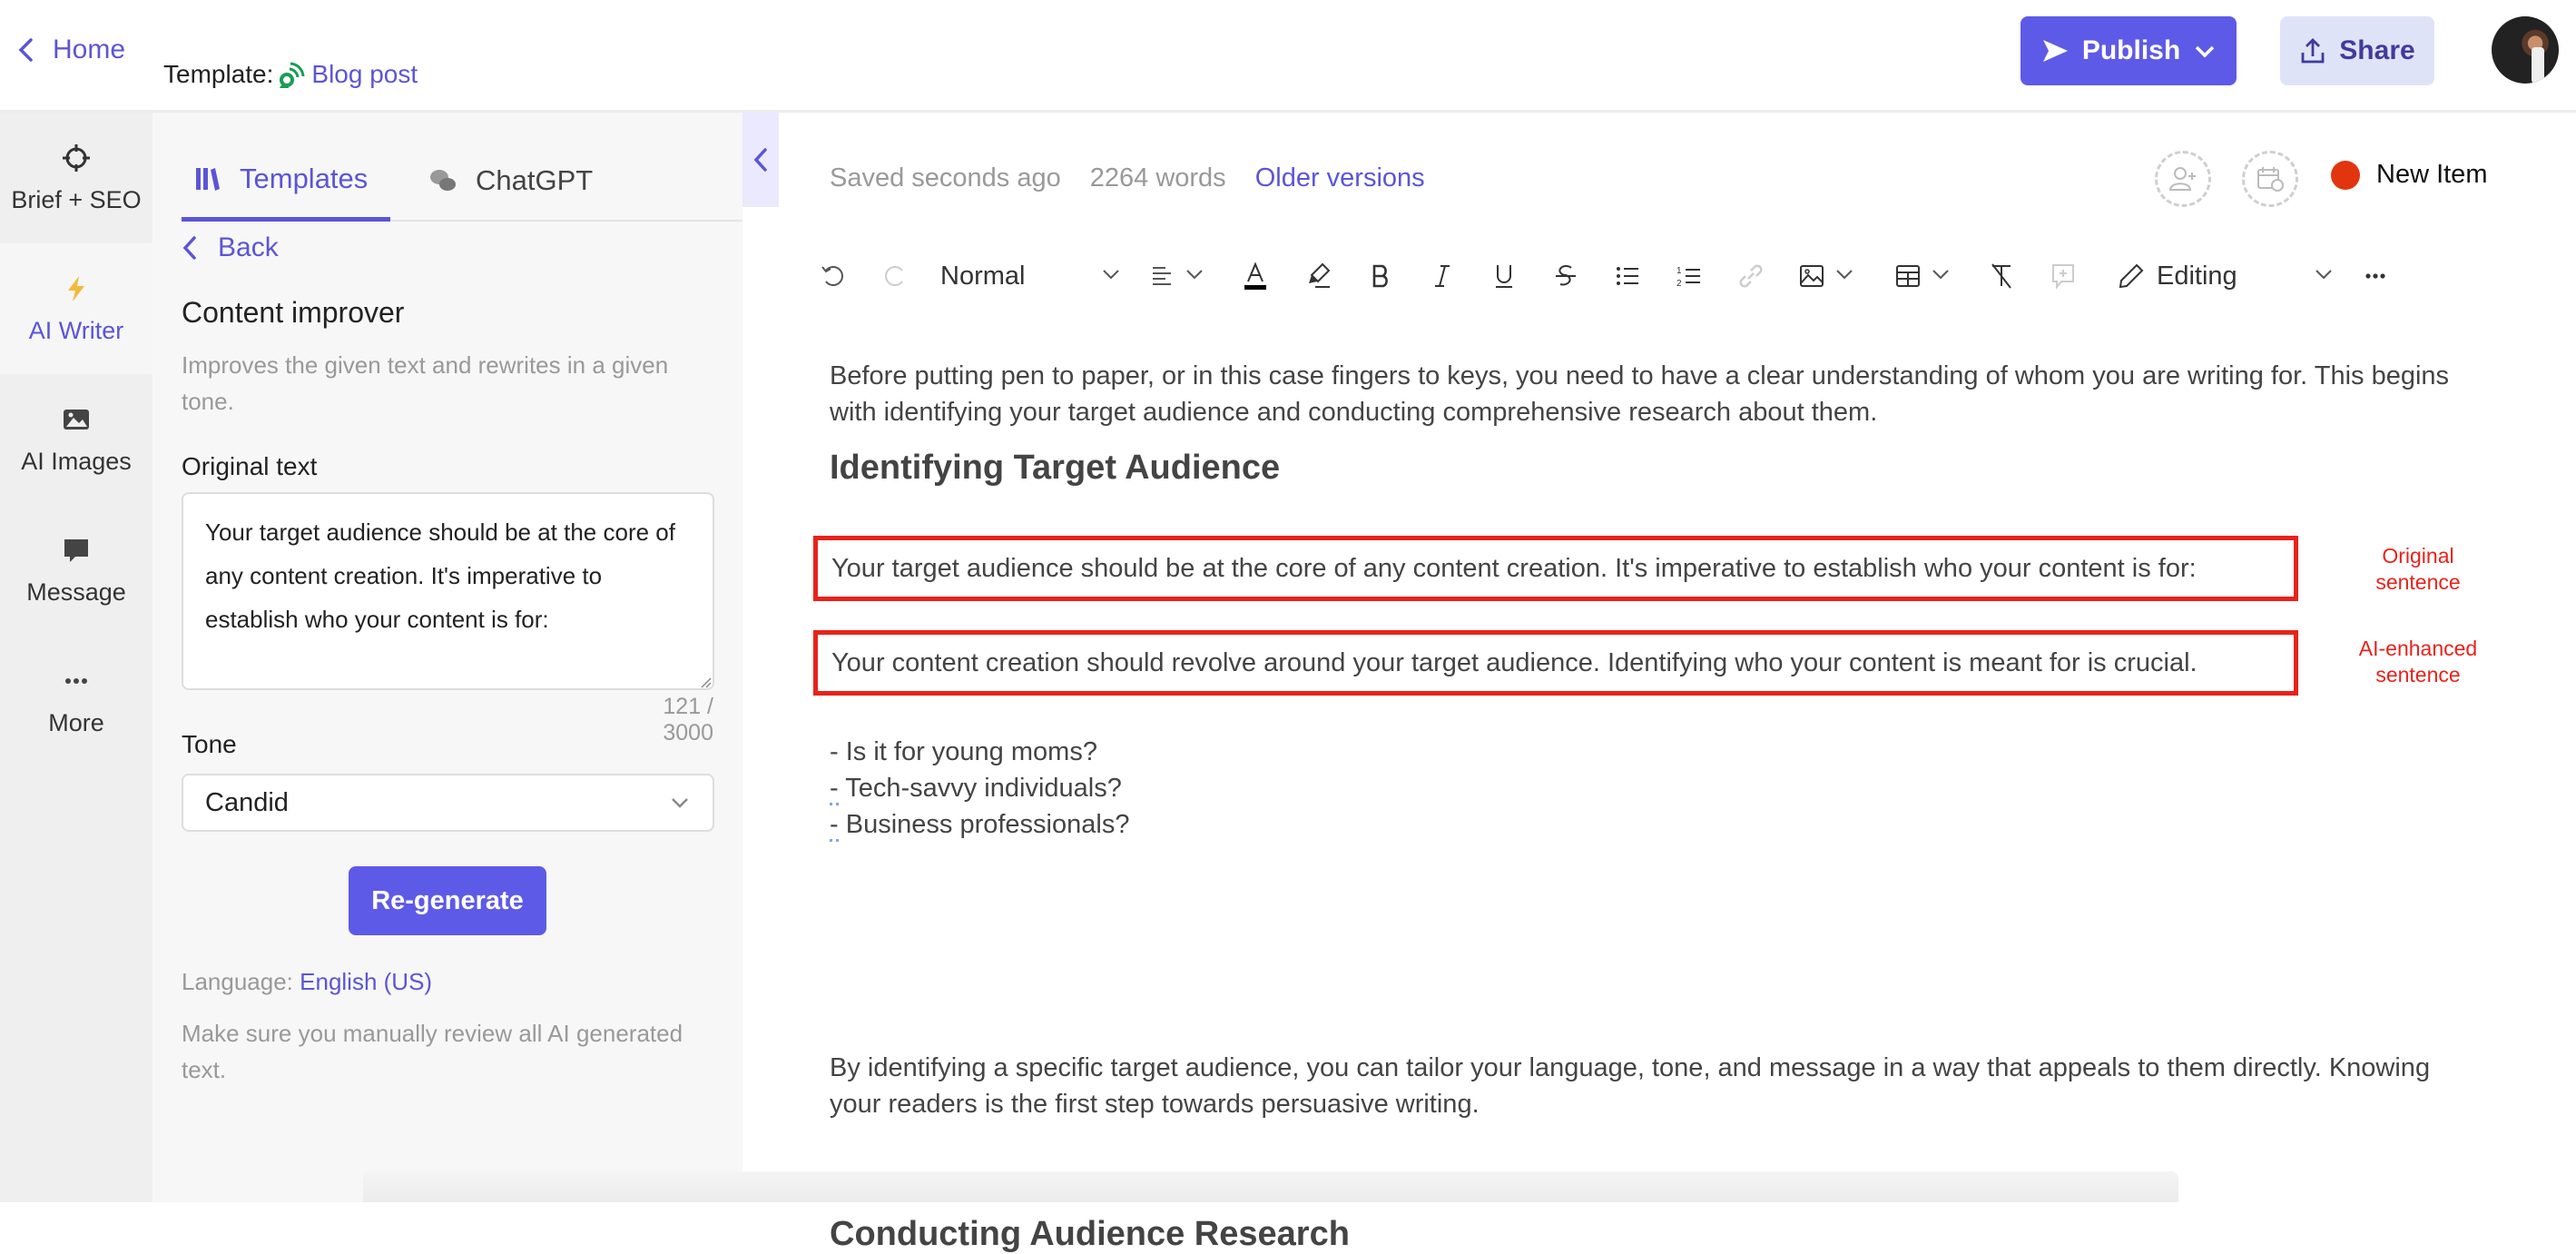 The width and height of the screenshot is (2576, 1254). Describe the element at coordinates (2131, 50) in the screenshot. I see `publish-label: Publish` at that location.